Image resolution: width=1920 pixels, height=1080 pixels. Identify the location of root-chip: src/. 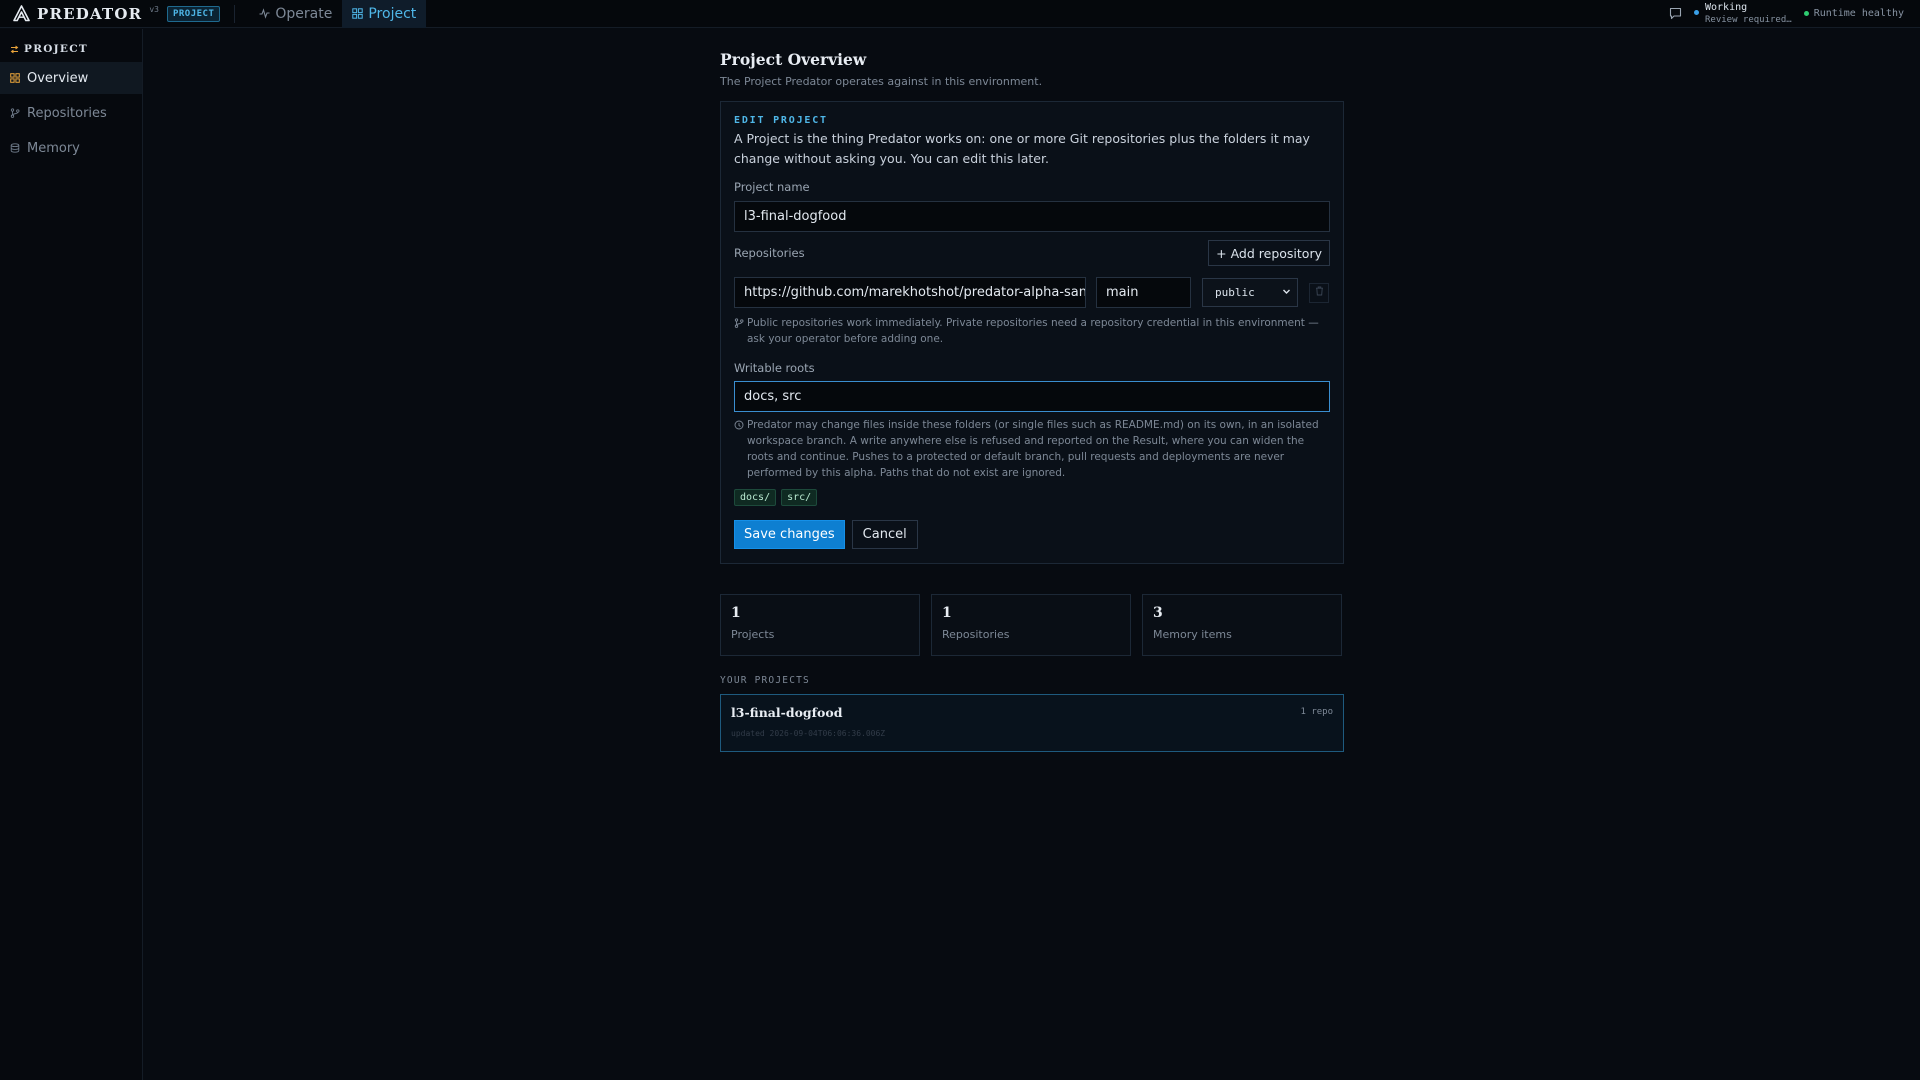
(799, 497).